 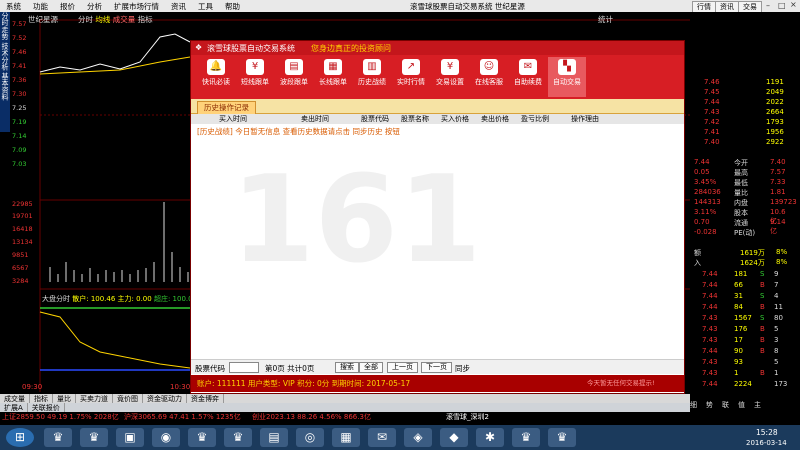 I want to click on quote-cell: 7.43, so click(x=710, y=362).